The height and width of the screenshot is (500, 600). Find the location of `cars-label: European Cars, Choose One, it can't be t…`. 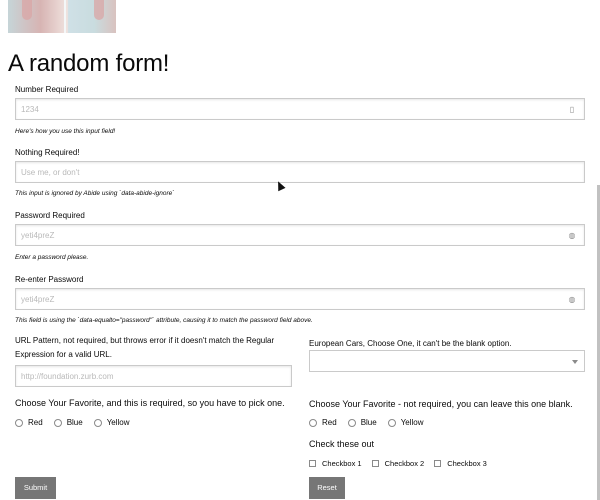

cars-label: European Cars, Choose One, it can't be t… is located at coordinates (410, 343).